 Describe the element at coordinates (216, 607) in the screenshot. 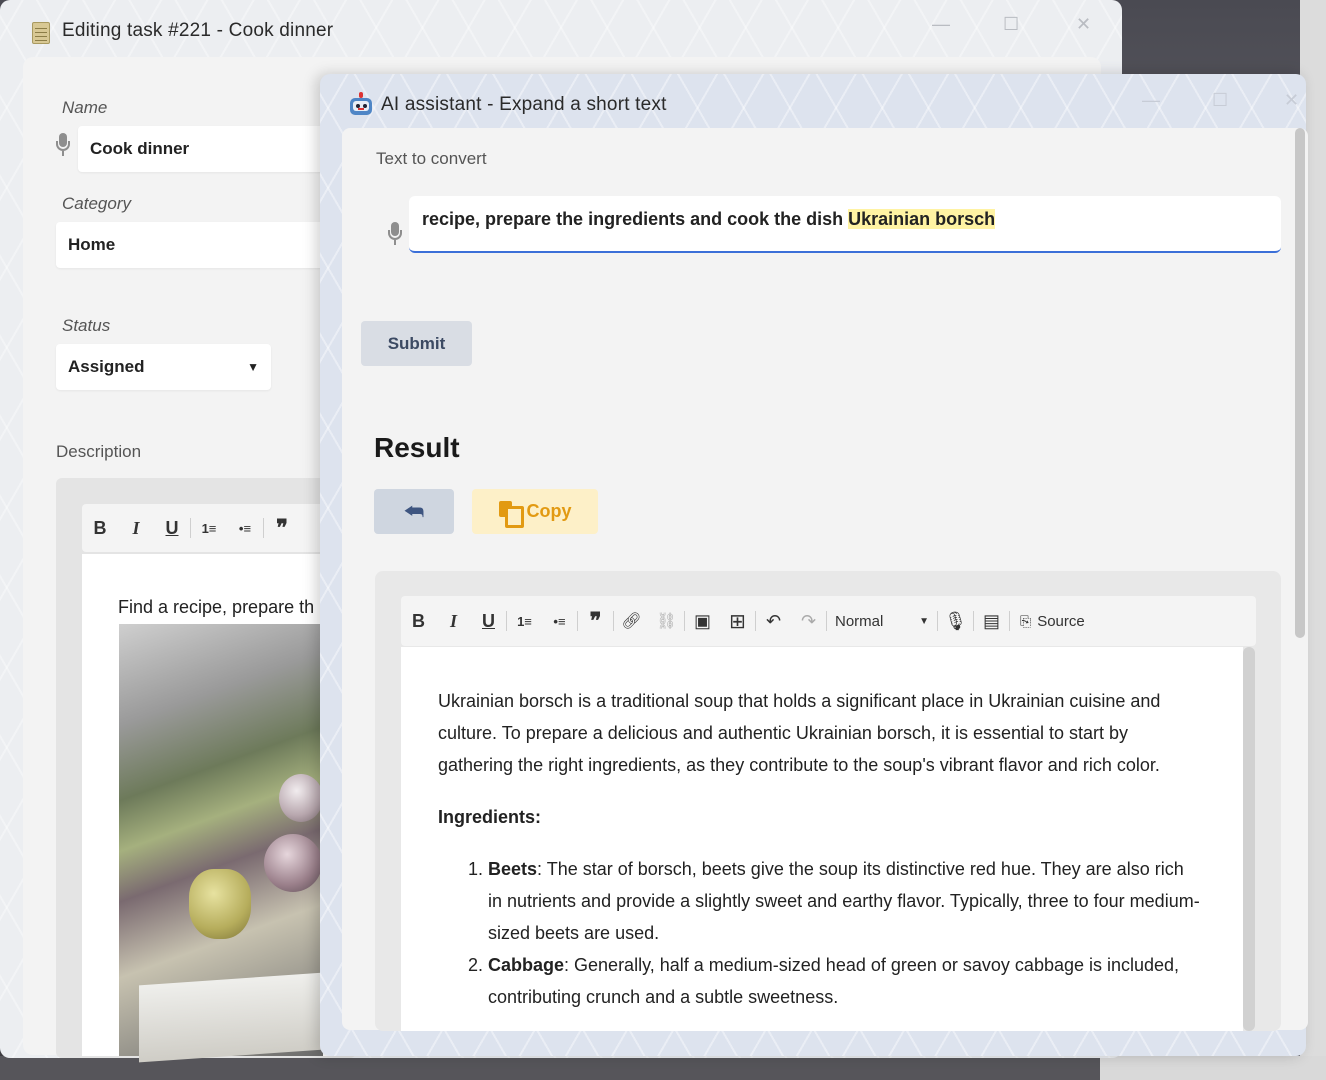

I see `description-text: Find a recipe, prepare th` at that location.